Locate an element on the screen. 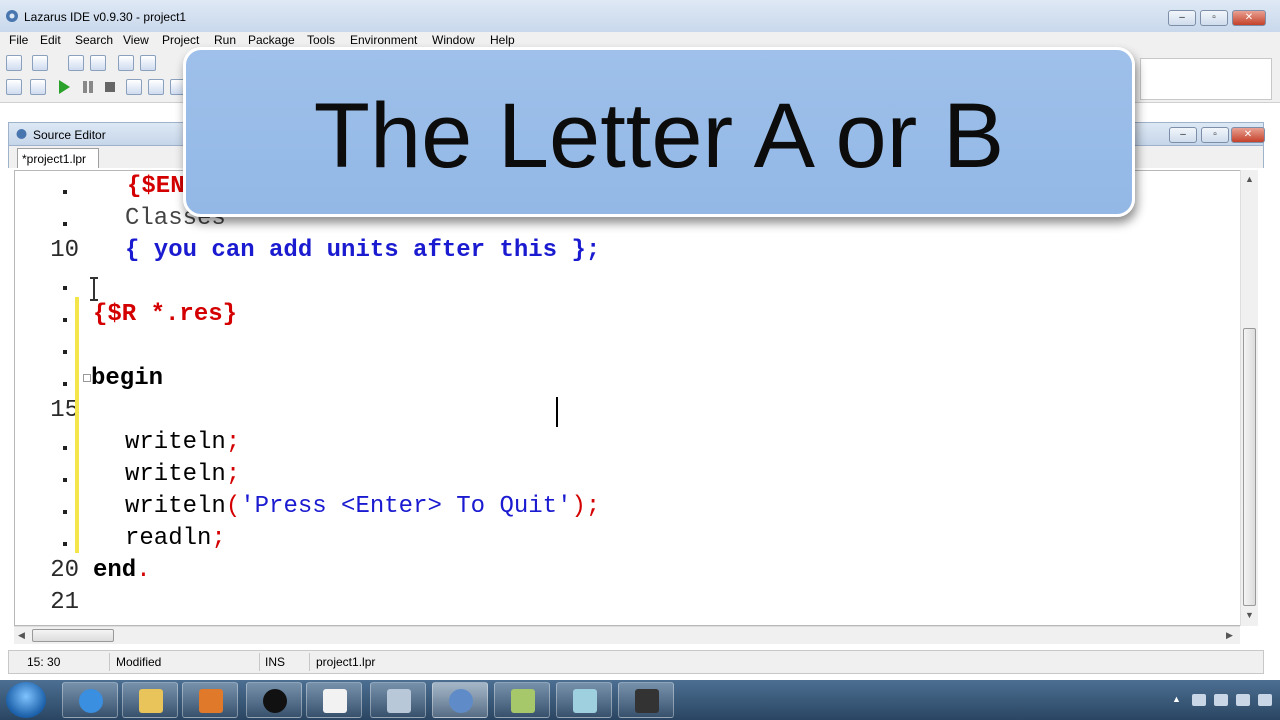 The height and width of the screenshot is (720, 1280). line-number: 15 is located at coordinates (64, 410).